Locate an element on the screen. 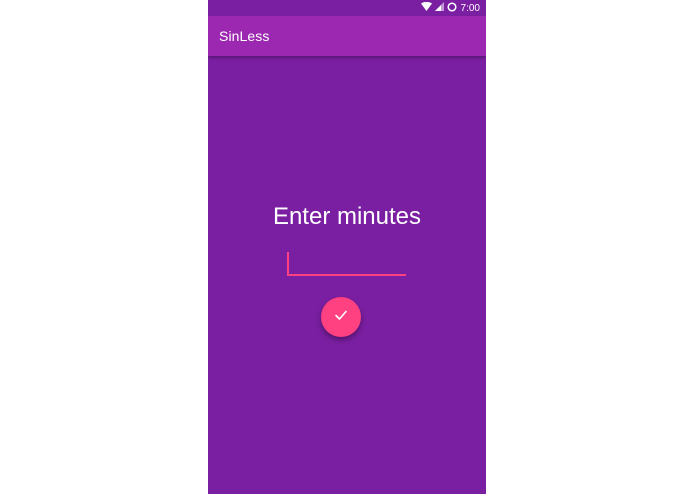  battery-icon is located at coordinates (451, 8).